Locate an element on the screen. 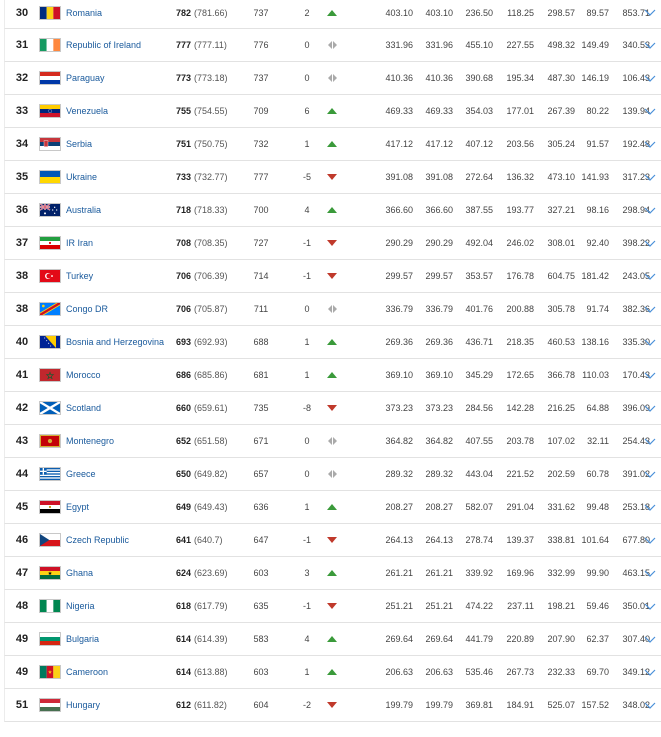  triangle-down-icon is located at coordinates (332, 408).